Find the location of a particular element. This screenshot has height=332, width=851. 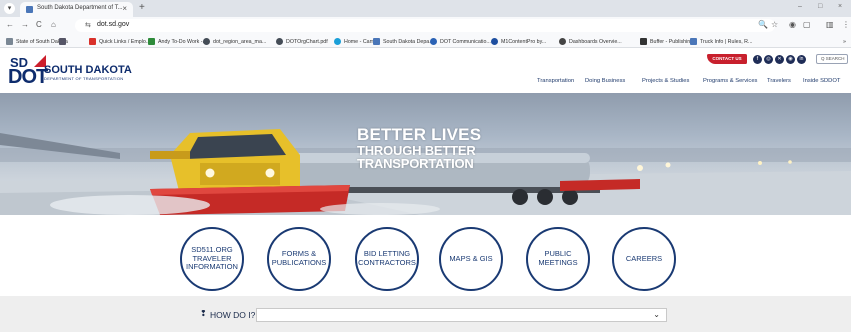

nav-transportation: Transportation is located at coordinates (555, 81).